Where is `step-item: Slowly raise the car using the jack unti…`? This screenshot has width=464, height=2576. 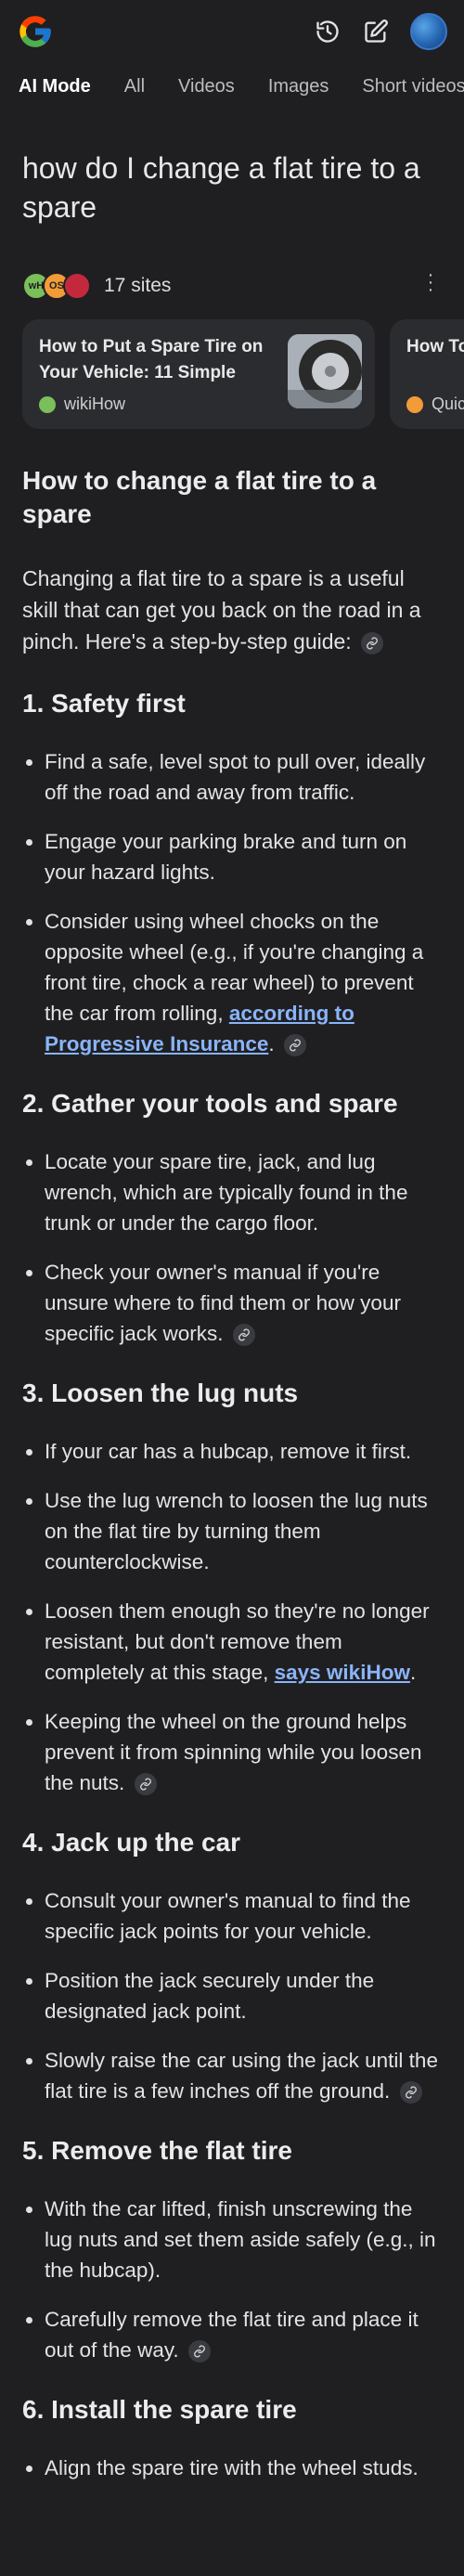
step-item: Slowly raise the car using the jack unti… is located at coordinates (244, 2075).